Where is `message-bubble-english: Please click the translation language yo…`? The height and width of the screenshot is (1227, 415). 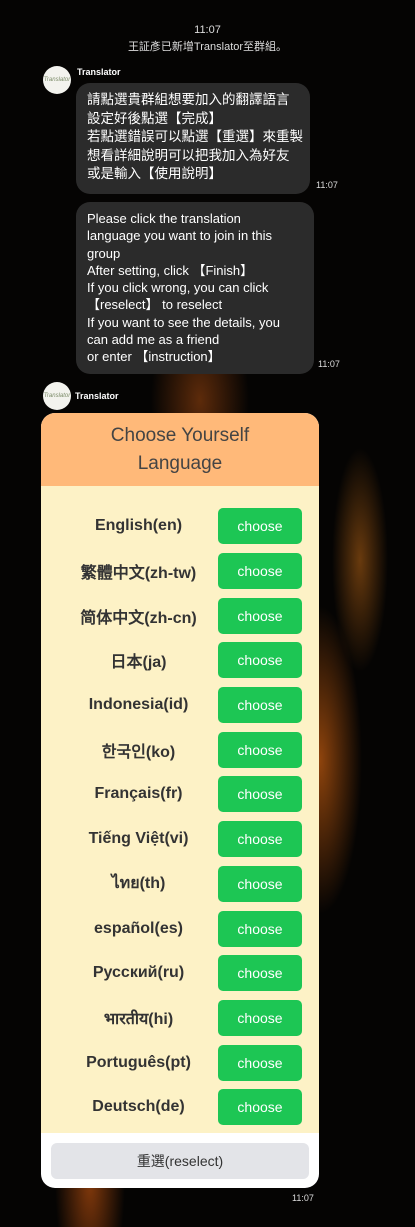 message-bubble-english: Please click the translation language yo… is located at coordinates (195, 288).